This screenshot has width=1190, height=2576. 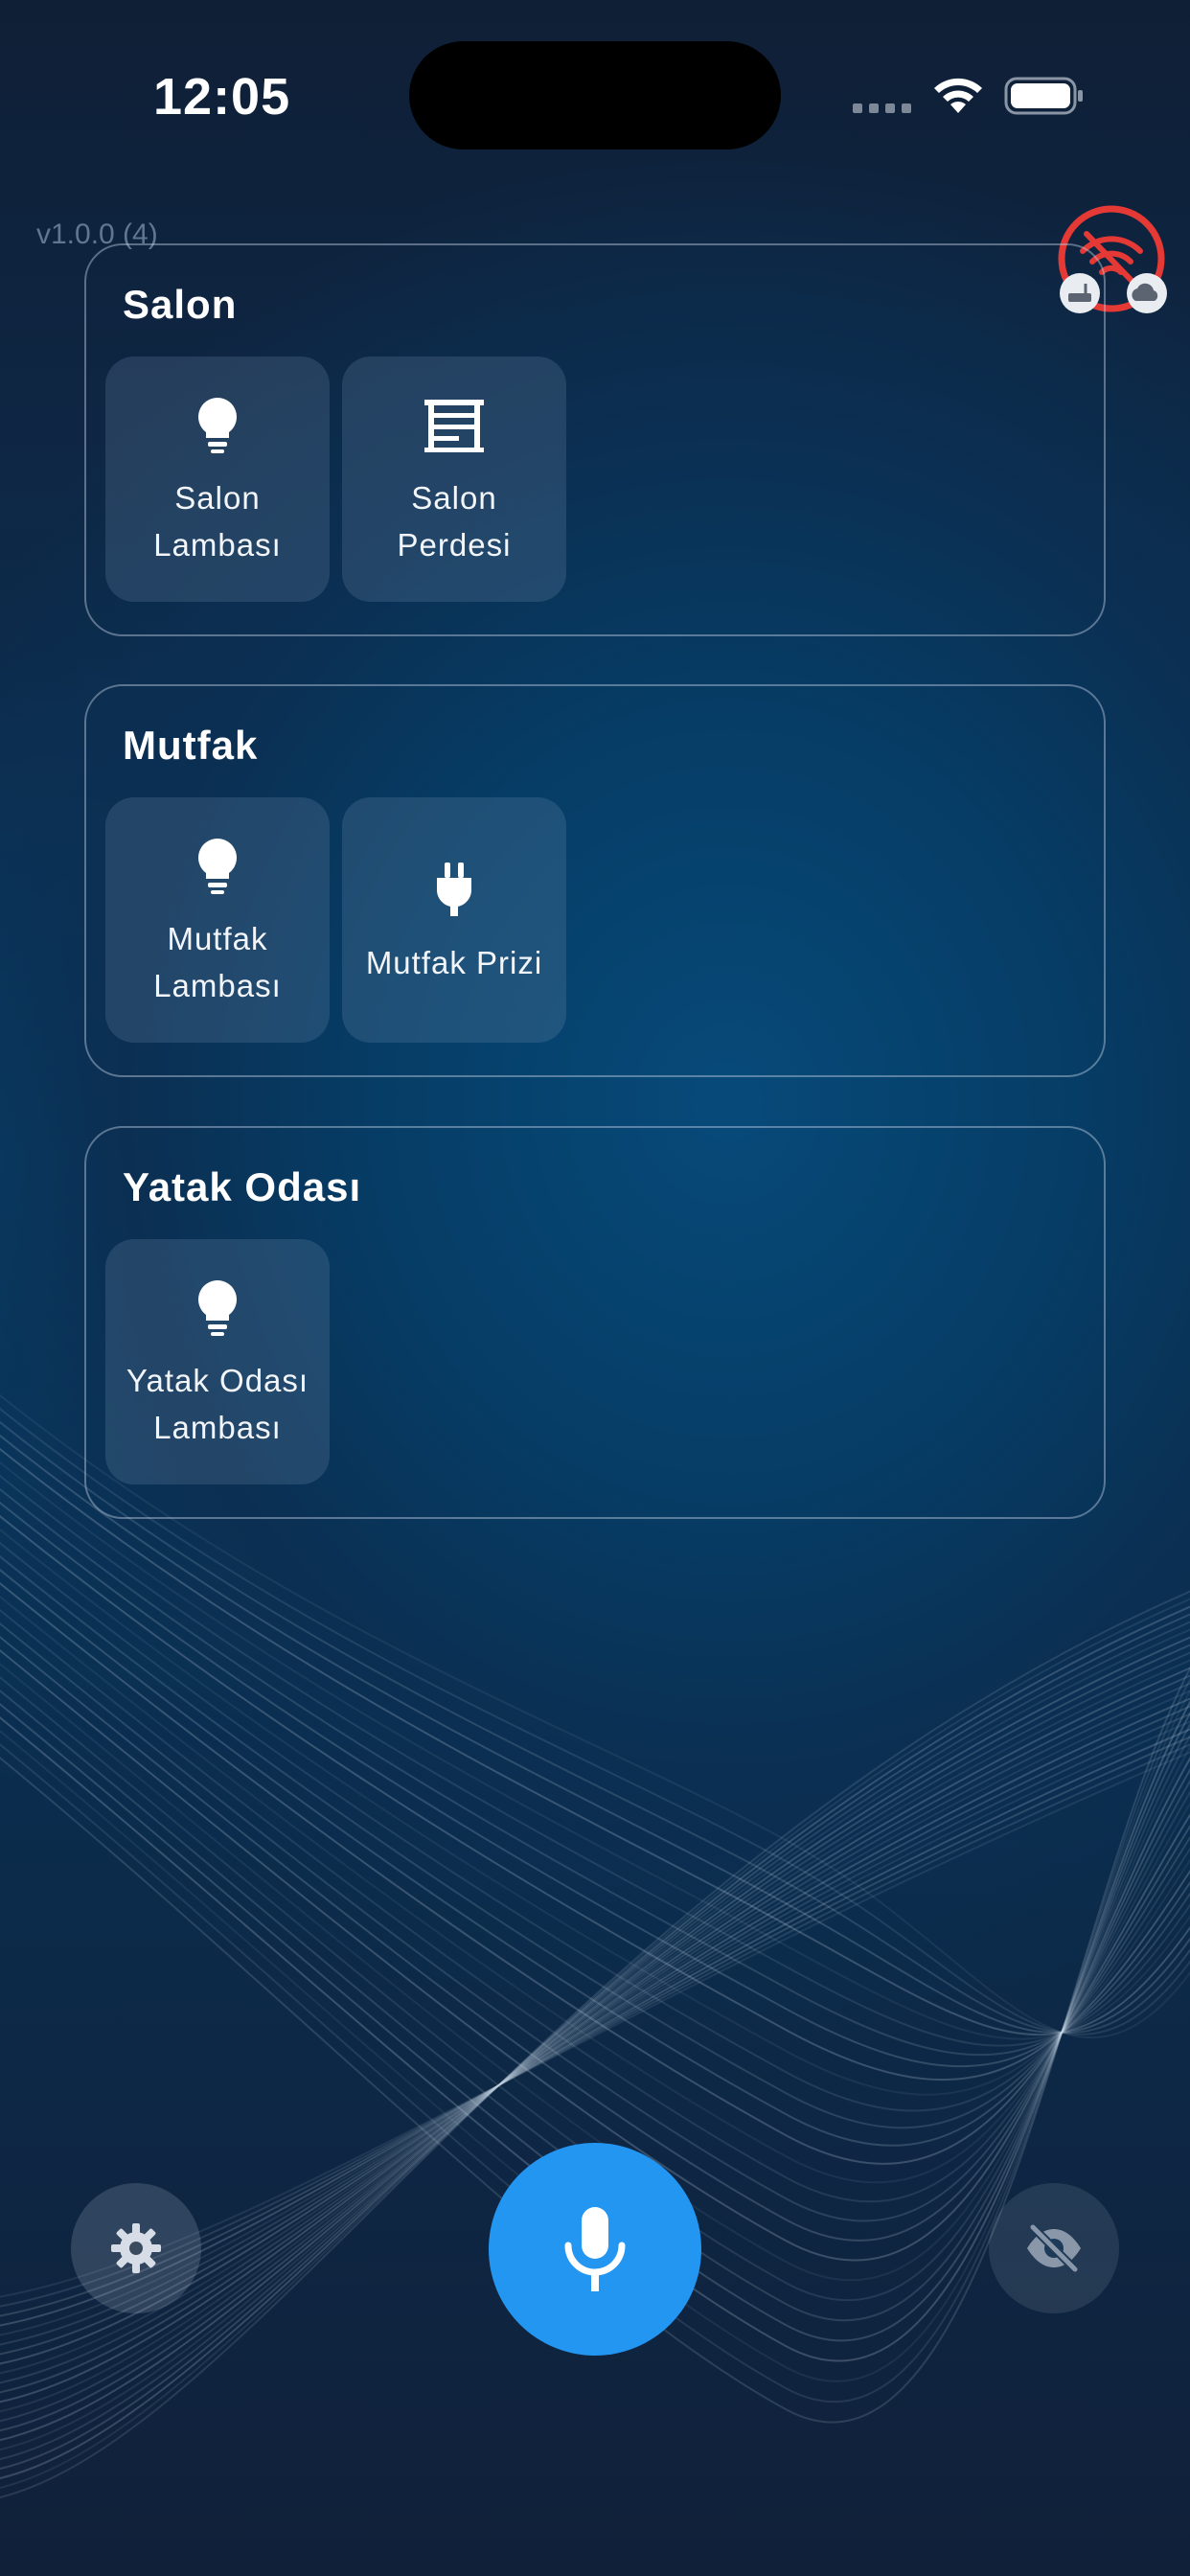 I want to click on device-label: Mutfak Lambası, so click(x=218, y=962).